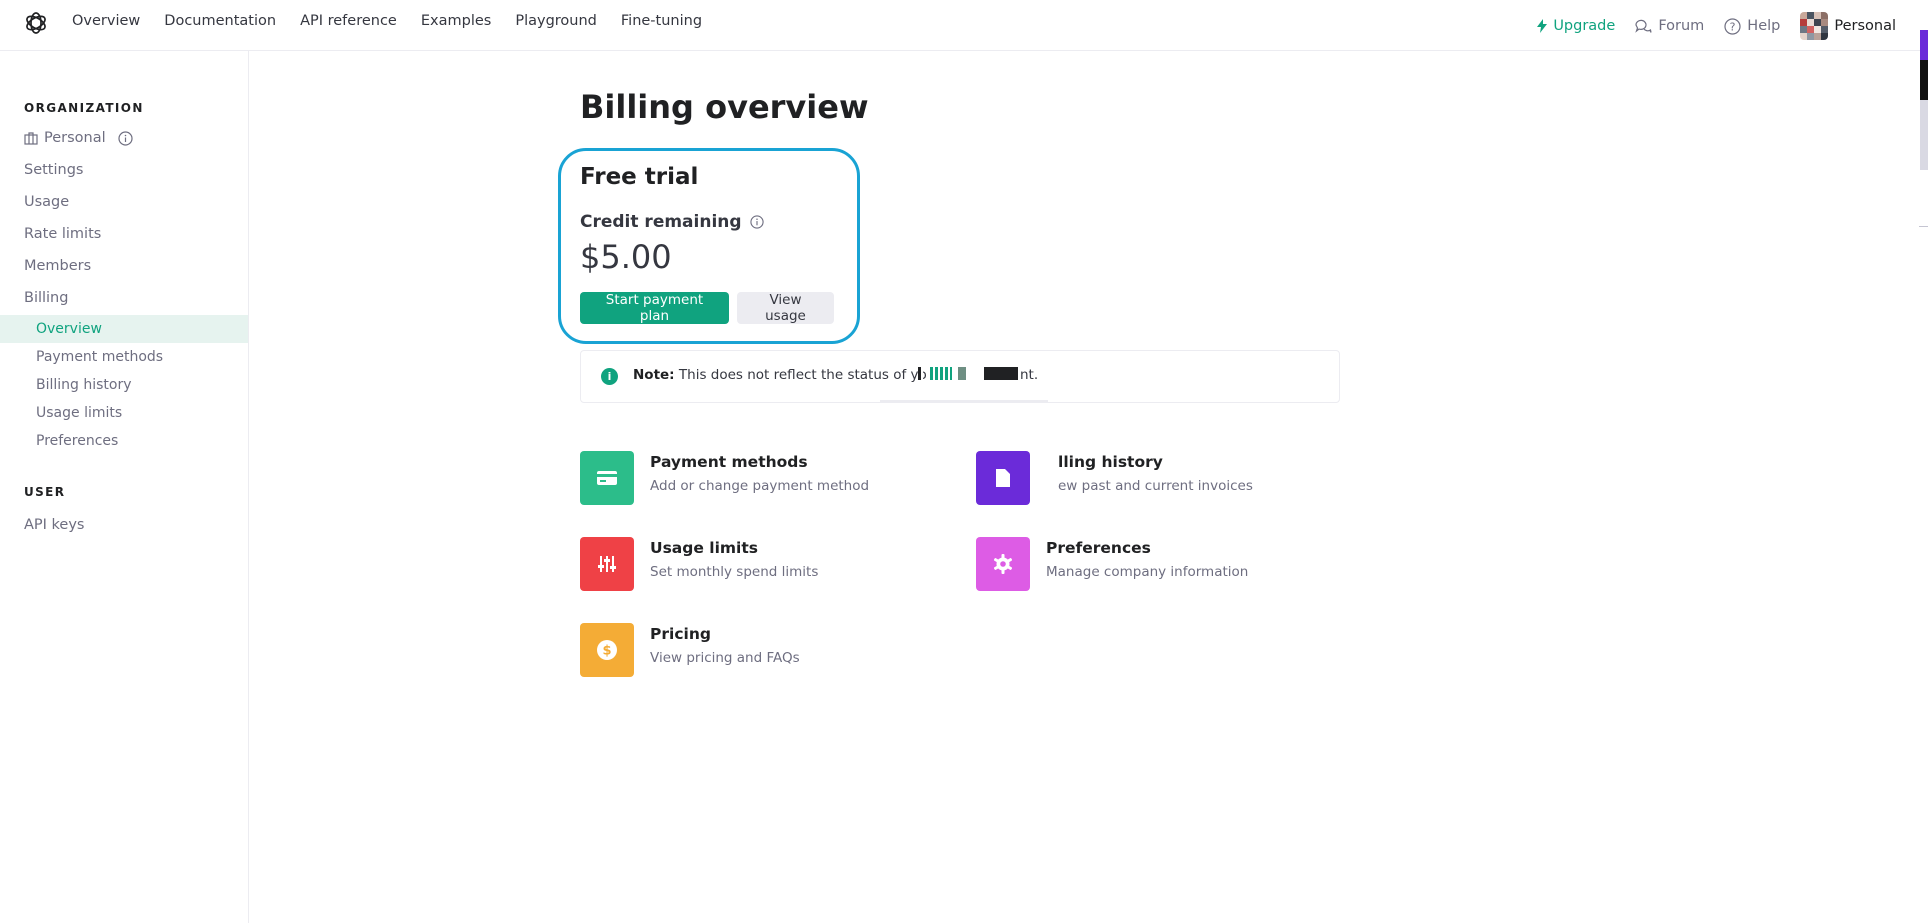 The image size is (1928, 923). I want to click on credit-remaining-value: $5.00, so click(626, 257).